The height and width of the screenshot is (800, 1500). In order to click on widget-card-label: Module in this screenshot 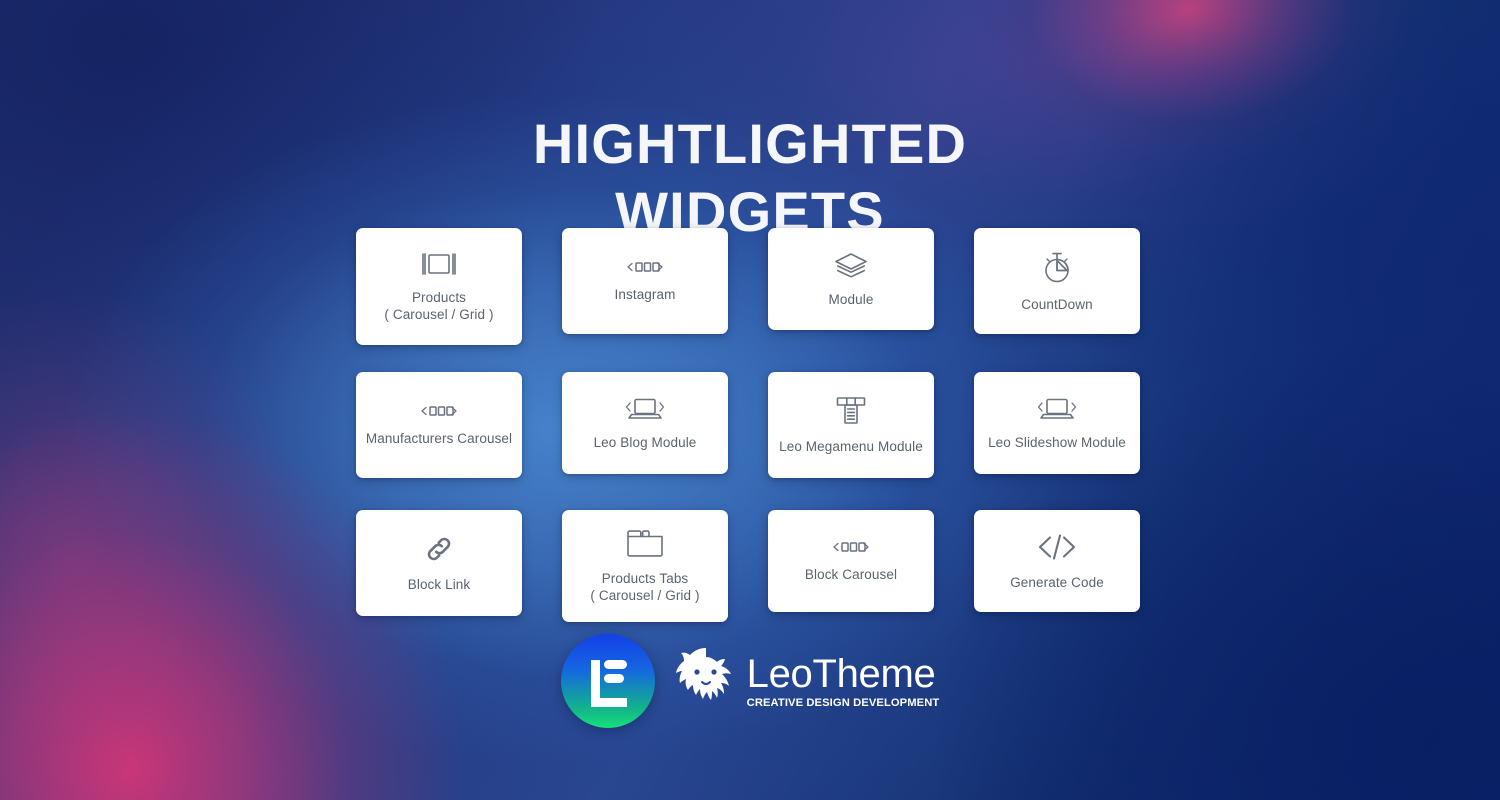, I will do `click(851, 299)`.